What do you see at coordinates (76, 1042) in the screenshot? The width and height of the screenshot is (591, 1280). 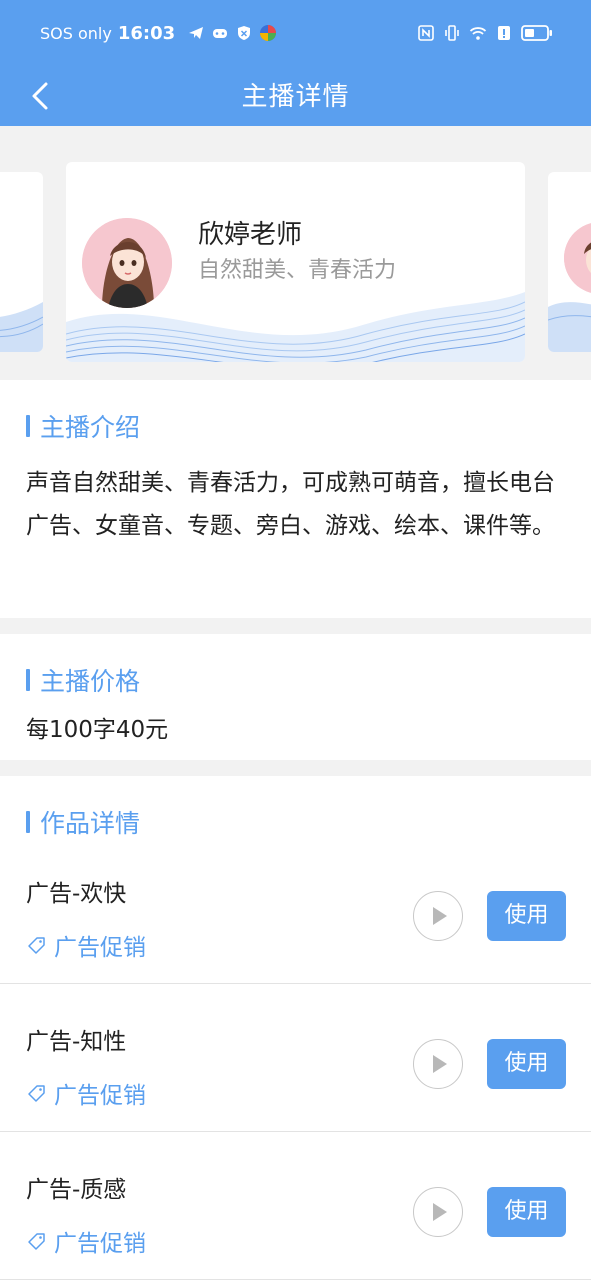 I see `work-title: 广告-知性` at bounding box center [76, 1042].